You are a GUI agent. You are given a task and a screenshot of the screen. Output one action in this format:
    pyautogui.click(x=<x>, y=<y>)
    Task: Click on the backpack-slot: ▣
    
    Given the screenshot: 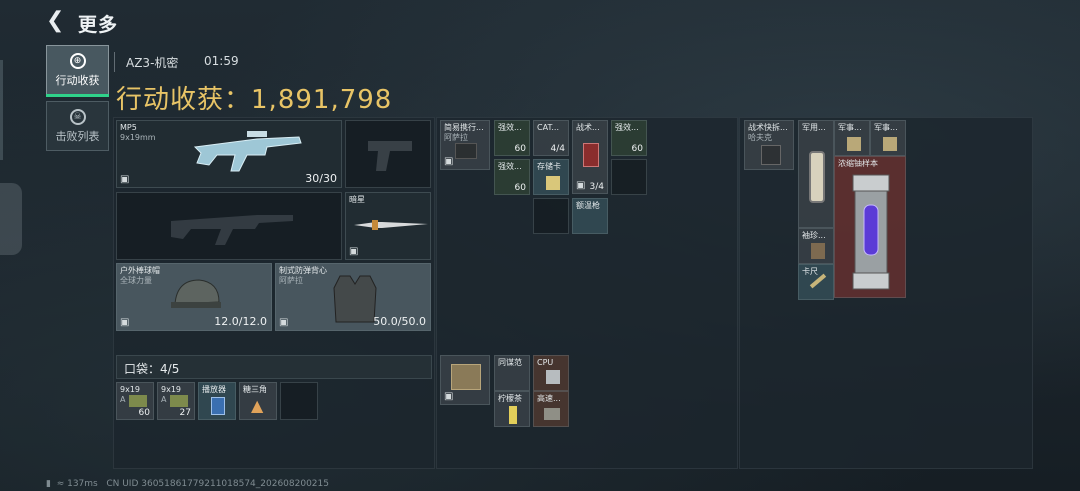 What is the action you would take?
    pyautogui.click(x=465, y=380)
    